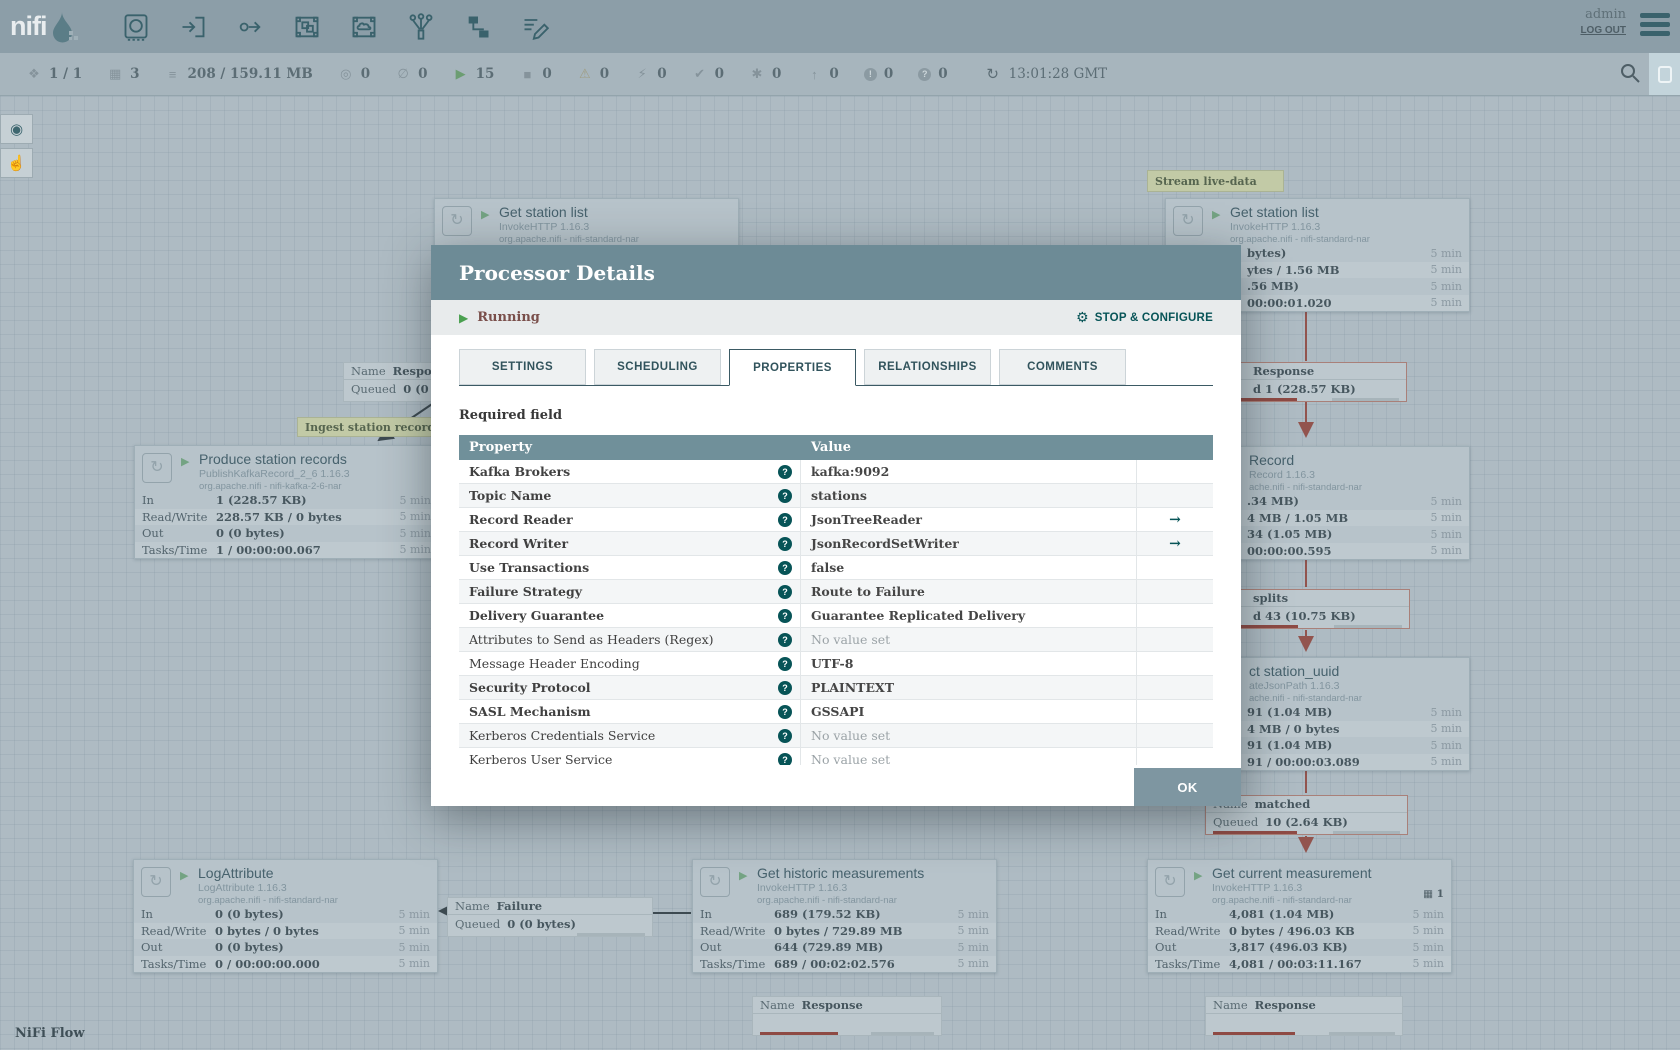 The width and height of the screenshot is (1680, 1050). What do you see at coordinates (1046, 74) in the screenshot?
I see `refresh-status: ↻ 13:01:28 GMT` at bounding box center [1046, 74].